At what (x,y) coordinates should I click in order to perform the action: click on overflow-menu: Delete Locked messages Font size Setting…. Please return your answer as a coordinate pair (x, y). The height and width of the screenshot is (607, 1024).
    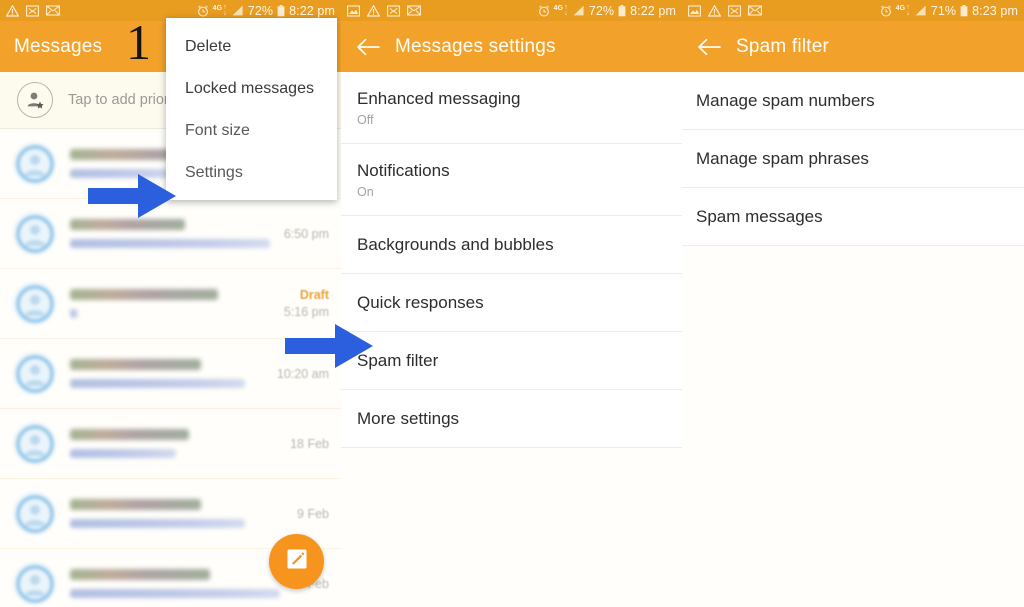
    Looking at the image, I should click on (251, 109).